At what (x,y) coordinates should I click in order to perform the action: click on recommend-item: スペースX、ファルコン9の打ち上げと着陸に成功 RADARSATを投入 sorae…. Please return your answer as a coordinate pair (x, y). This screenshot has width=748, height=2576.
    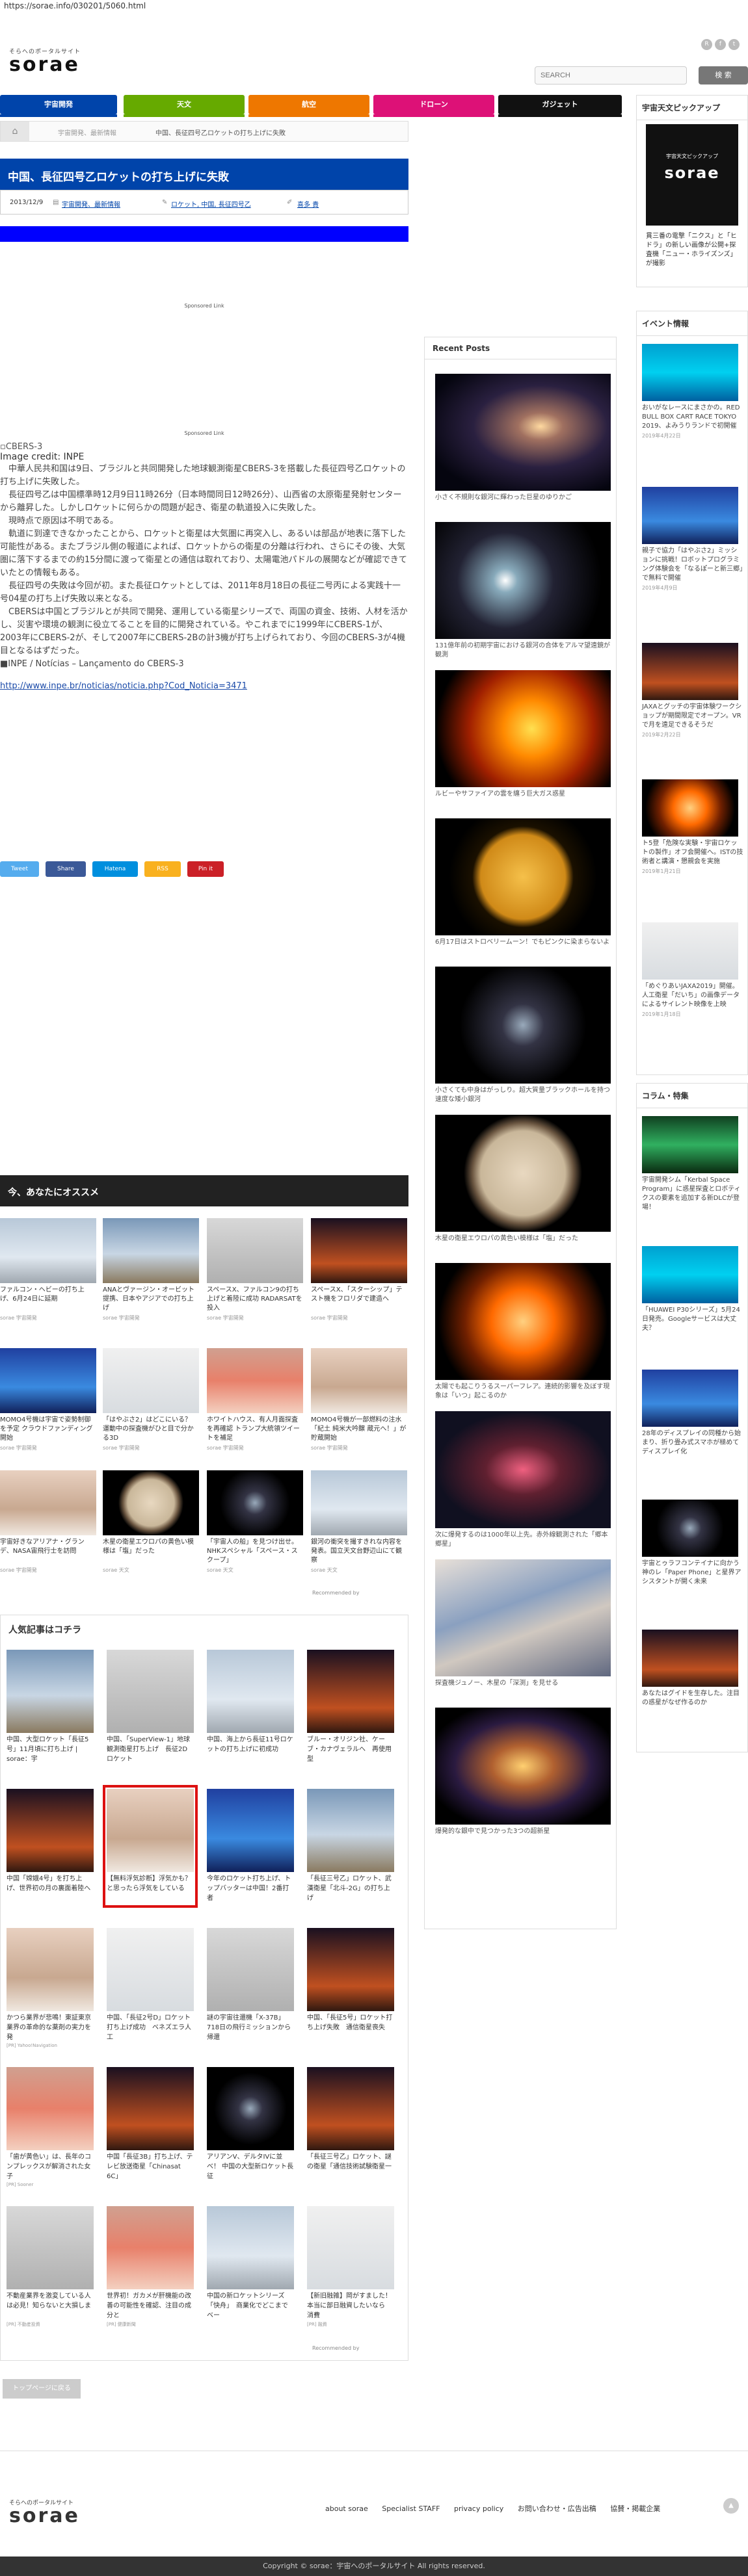
    Looking at the image, I should click on (255, 1269).